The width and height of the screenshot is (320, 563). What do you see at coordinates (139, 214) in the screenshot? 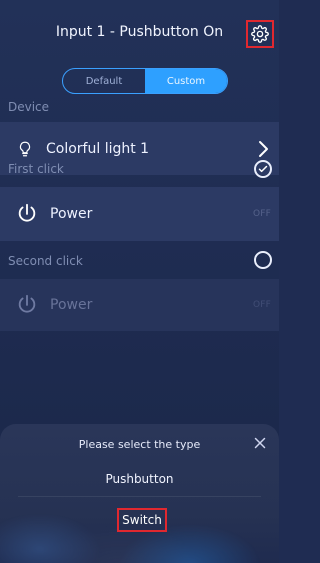
I see `first-click-row: Power OFF` at bounding box center [139, 214].